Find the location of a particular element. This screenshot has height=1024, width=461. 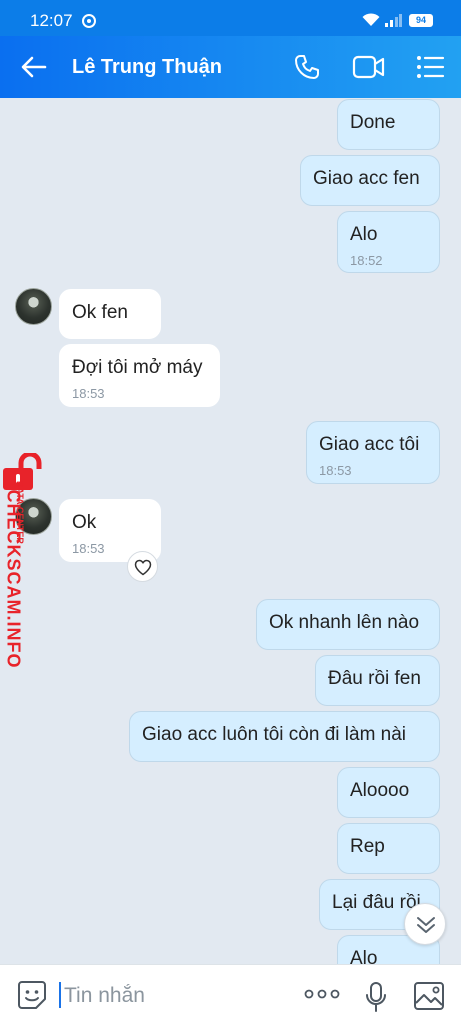

outgoing-message: Ok nhanh lên nào is located at coordinates (348, 624).